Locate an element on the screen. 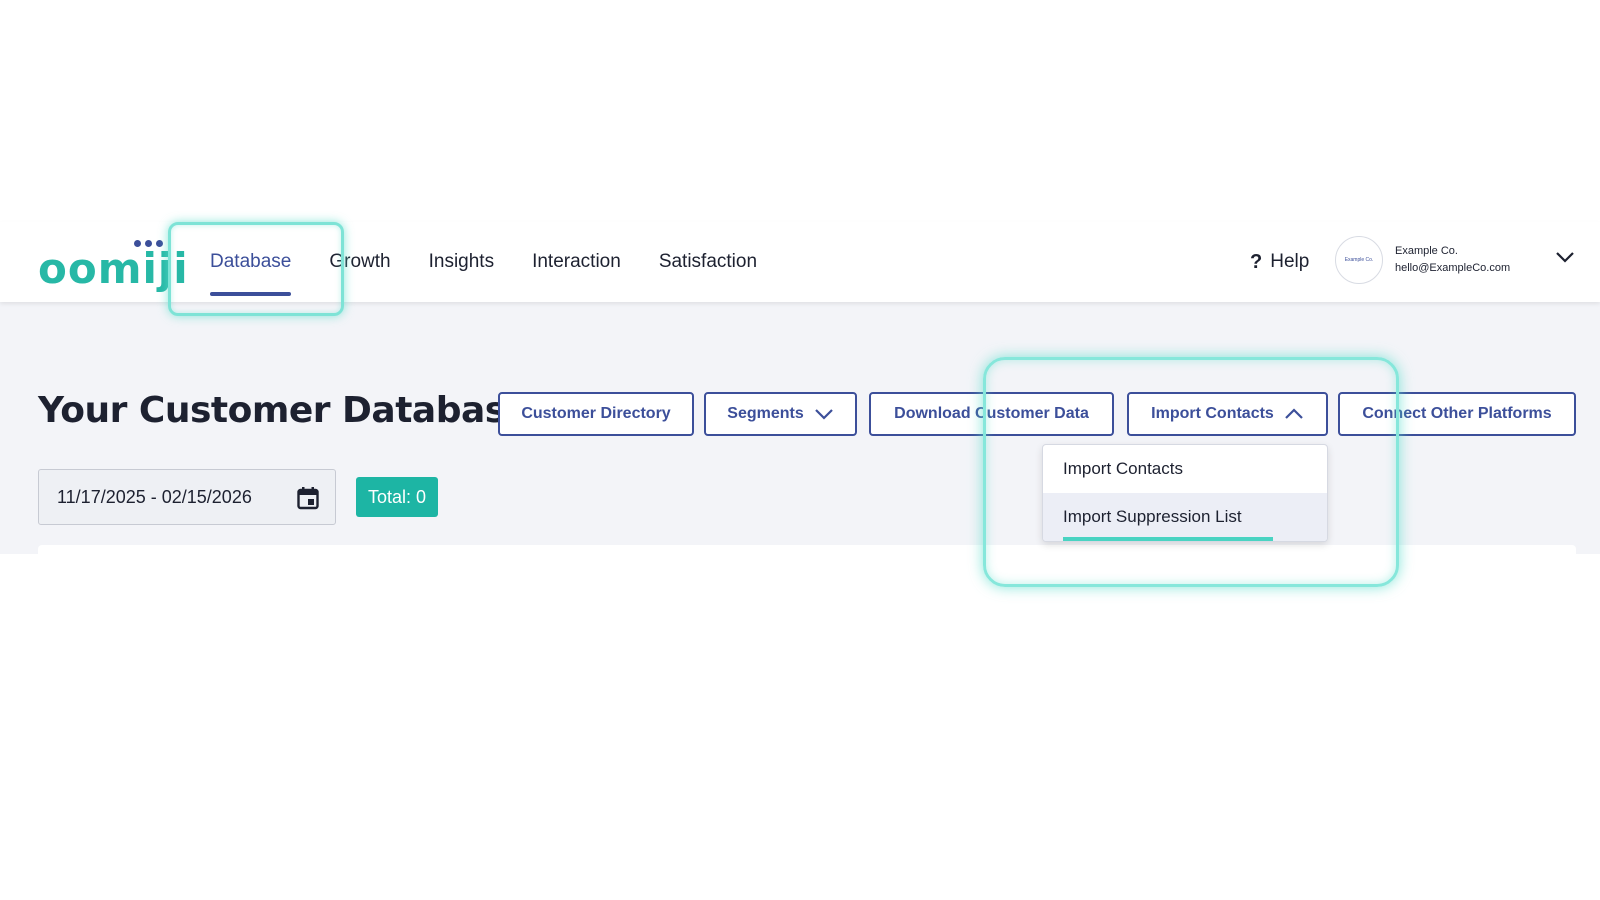 The height and width of the screenshot is (900, 1600). segments-label: Segments is located at coordinates (765, 413).